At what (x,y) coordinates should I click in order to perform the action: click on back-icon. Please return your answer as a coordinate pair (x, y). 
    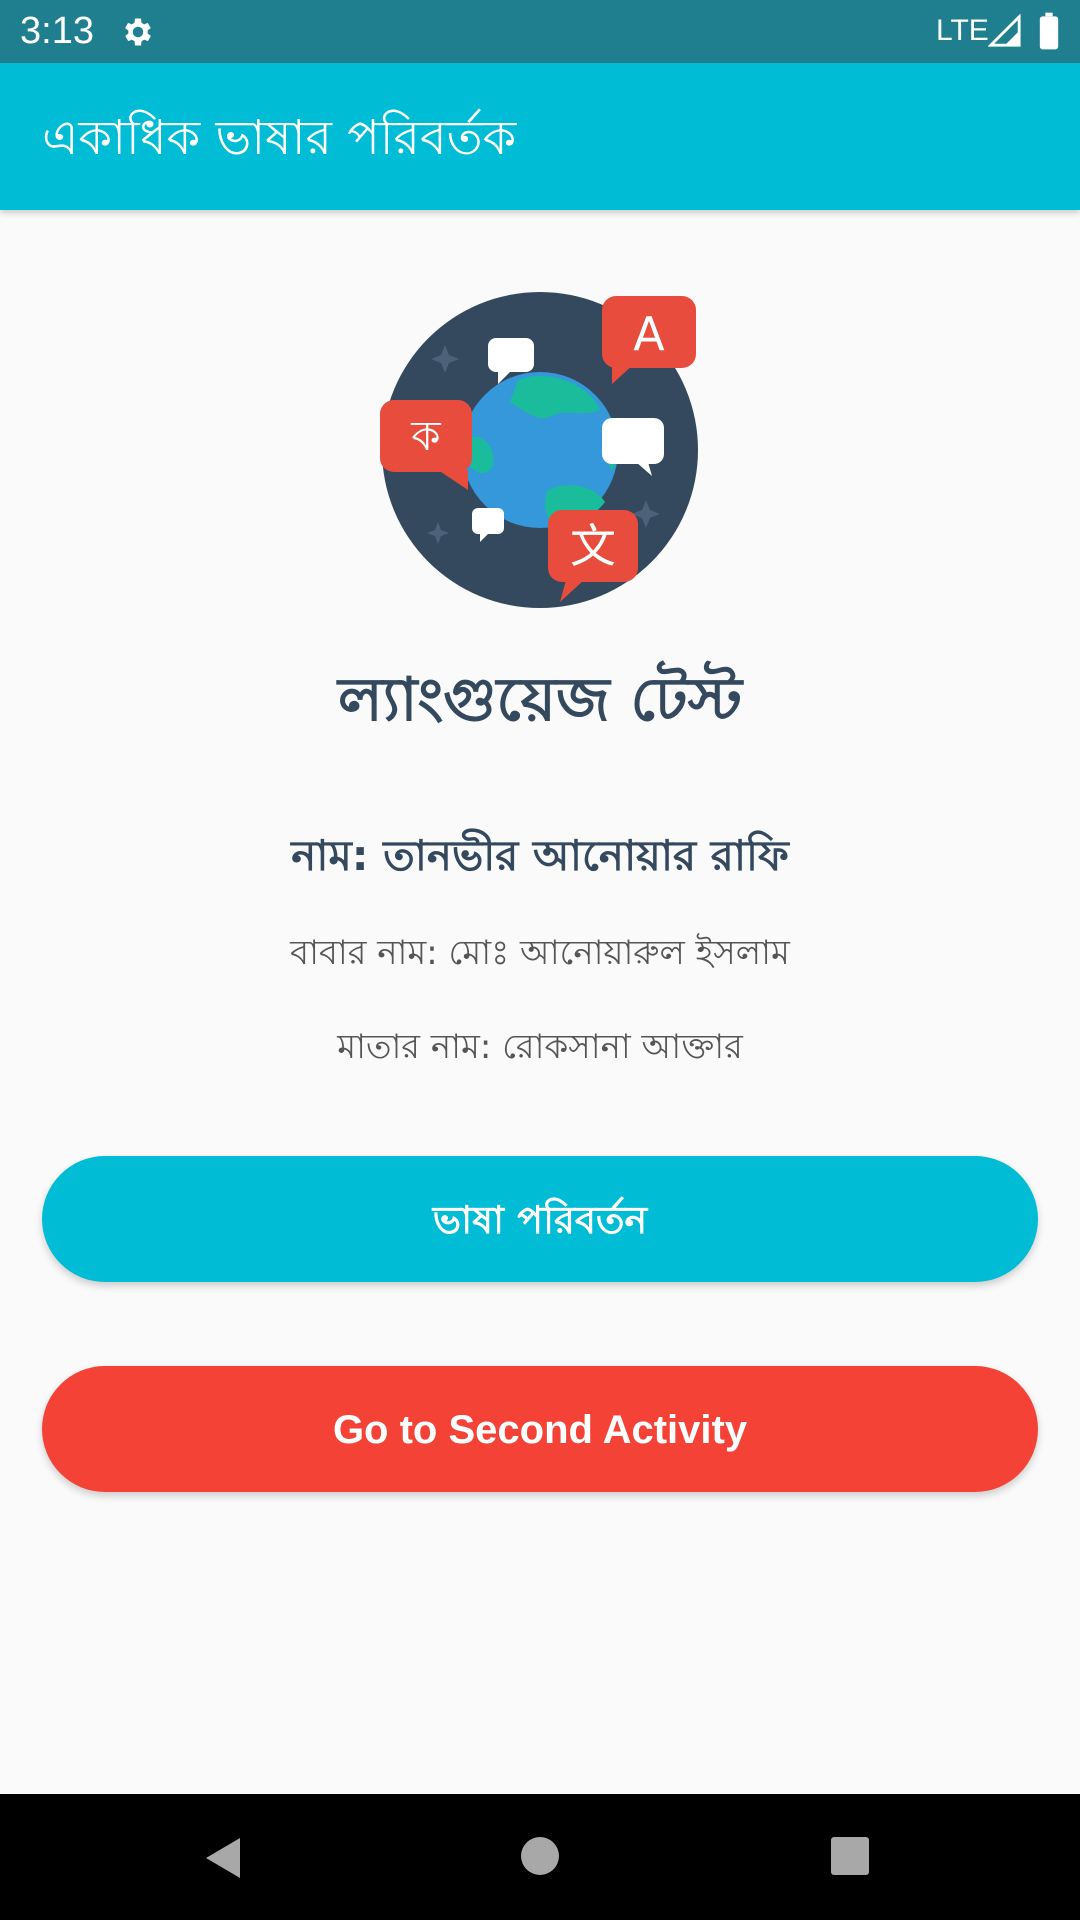
    Looking at the image, I should click on (223, 1858).